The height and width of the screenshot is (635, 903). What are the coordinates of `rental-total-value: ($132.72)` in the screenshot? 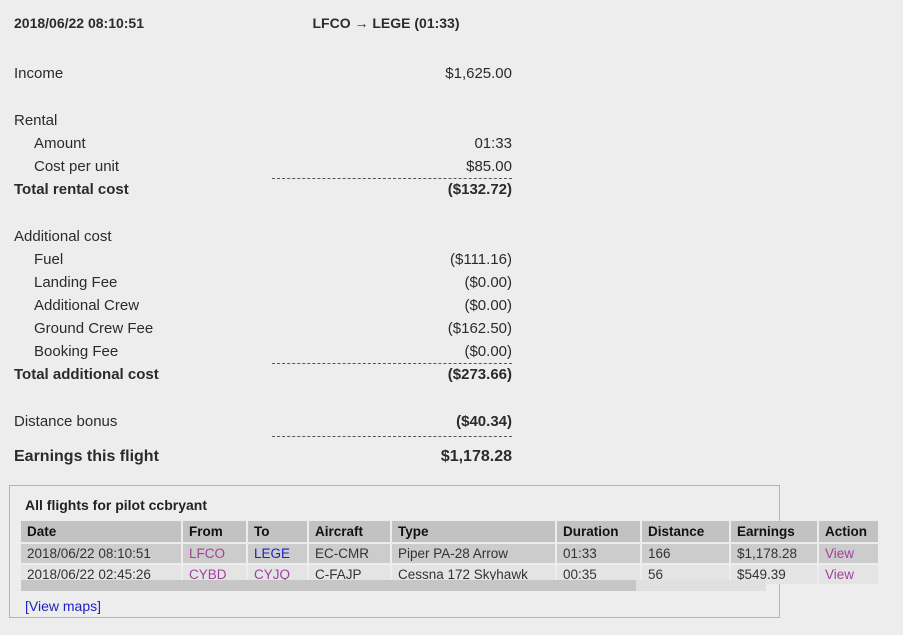 It's located at (479, 189).